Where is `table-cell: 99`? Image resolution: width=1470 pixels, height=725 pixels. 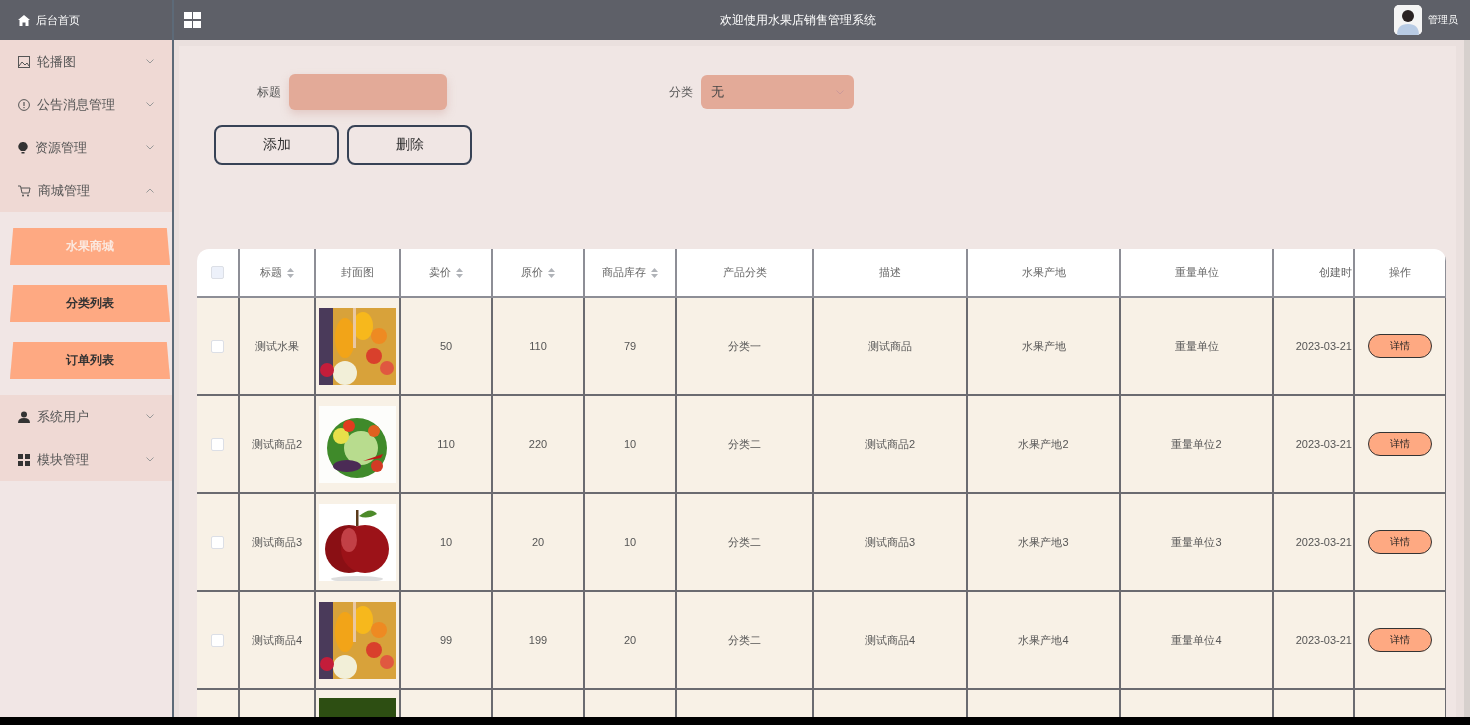 table-cell: 99 is located at coordinates (446, 640).